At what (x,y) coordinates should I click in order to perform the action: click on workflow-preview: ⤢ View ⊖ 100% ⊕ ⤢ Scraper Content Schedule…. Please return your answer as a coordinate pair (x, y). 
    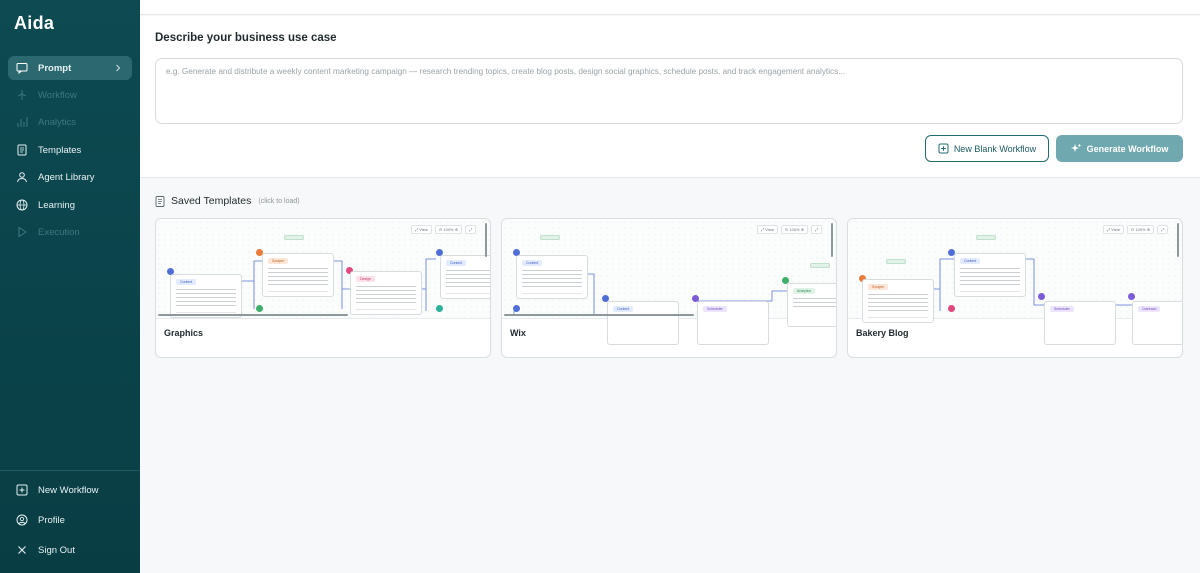
    Looking at the image, I should click on (1015, 282).